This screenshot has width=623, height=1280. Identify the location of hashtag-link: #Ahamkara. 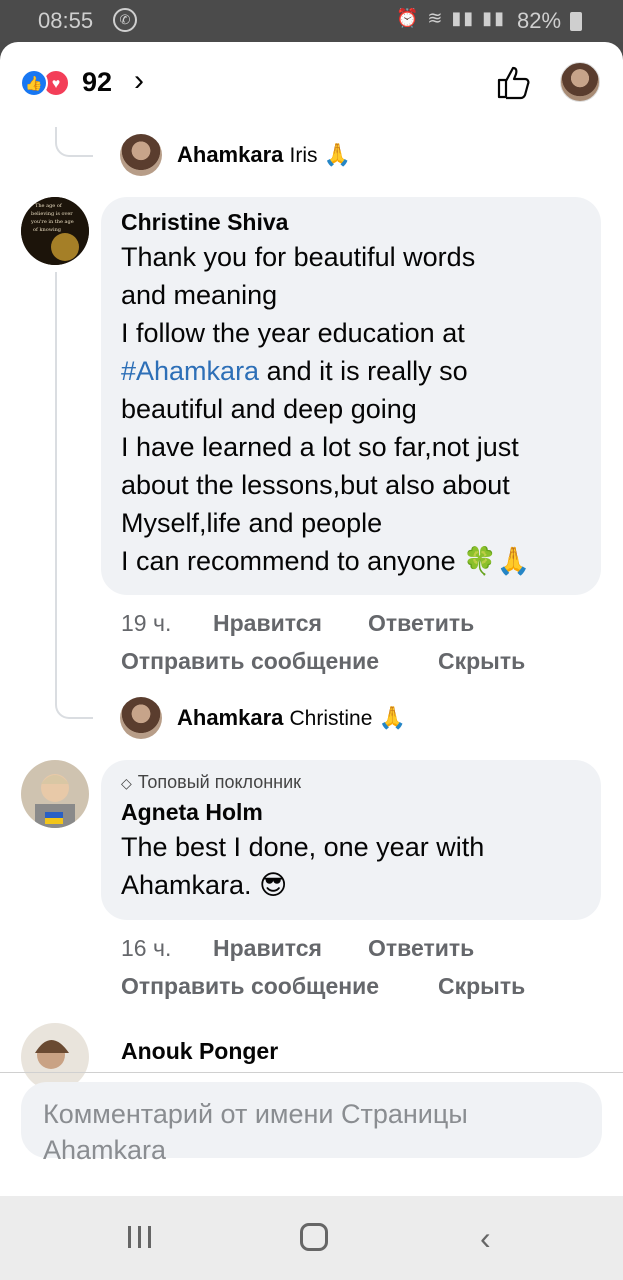
(190, 371).